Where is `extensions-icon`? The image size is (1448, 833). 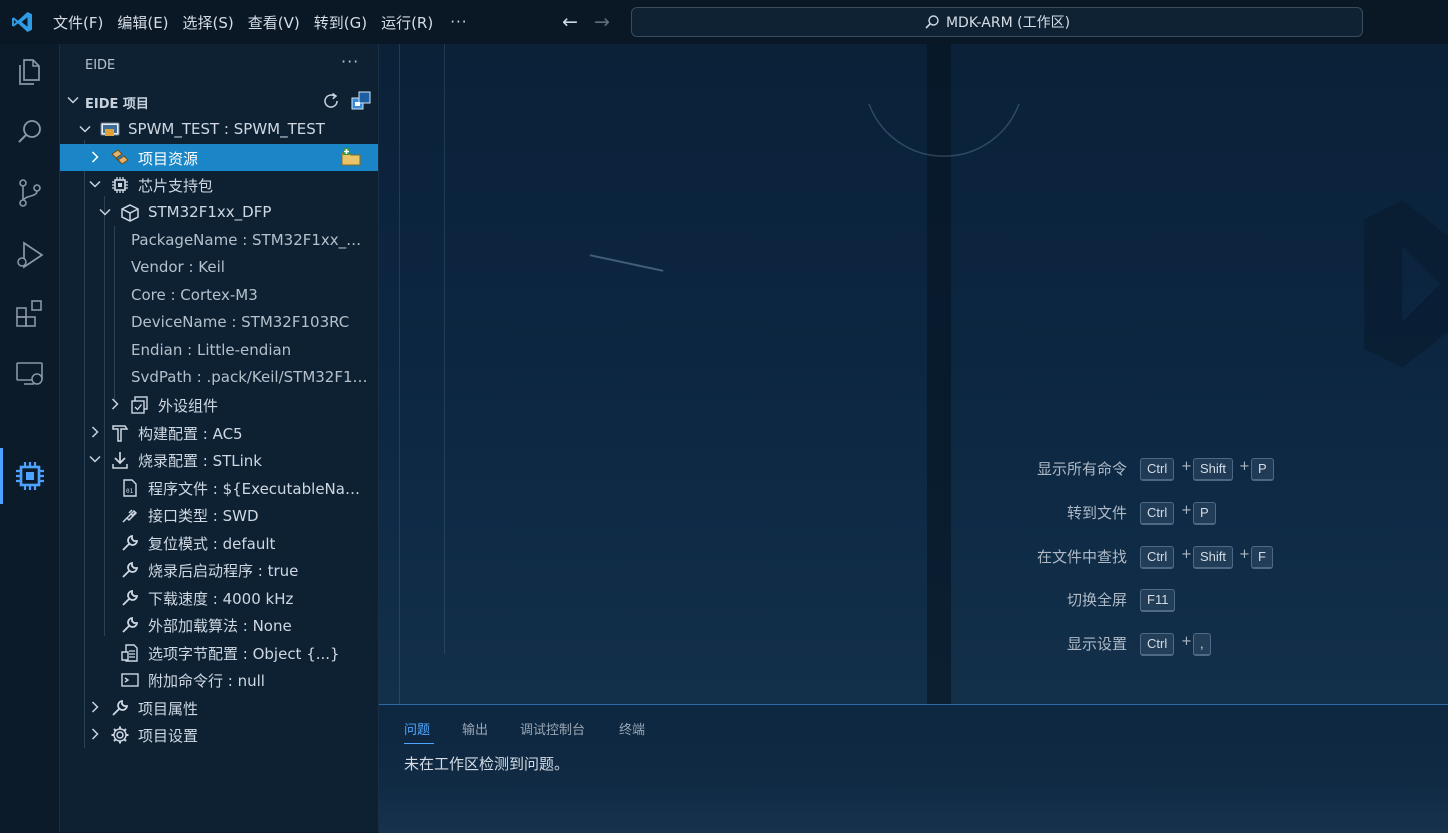 extensions-icon is located at coordinates (30, 314).